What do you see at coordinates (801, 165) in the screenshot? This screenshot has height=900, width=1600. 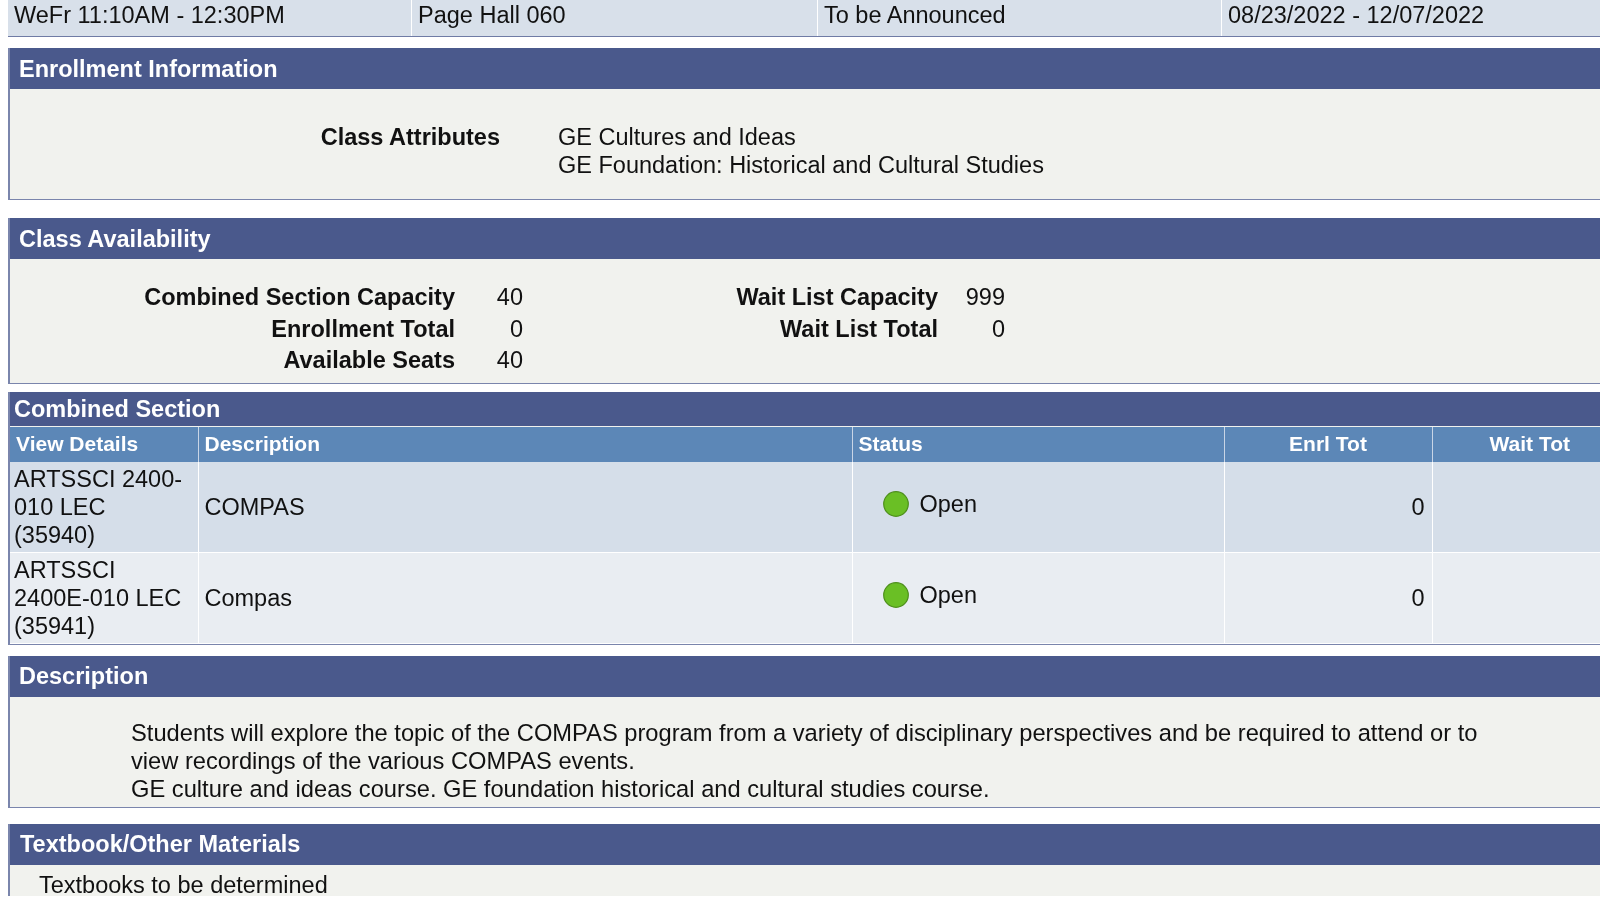 I see `field-value: GE Foundation: Historical and Cultural Studies` at bounding box center [801, 165].